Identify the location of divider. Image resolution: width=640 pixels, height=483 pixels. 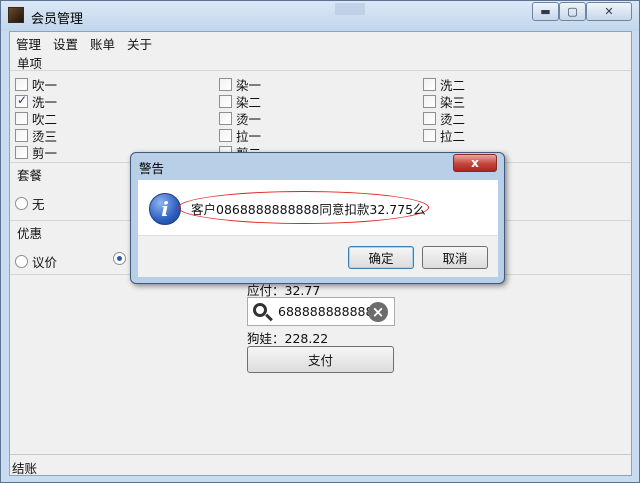
(320, 70).